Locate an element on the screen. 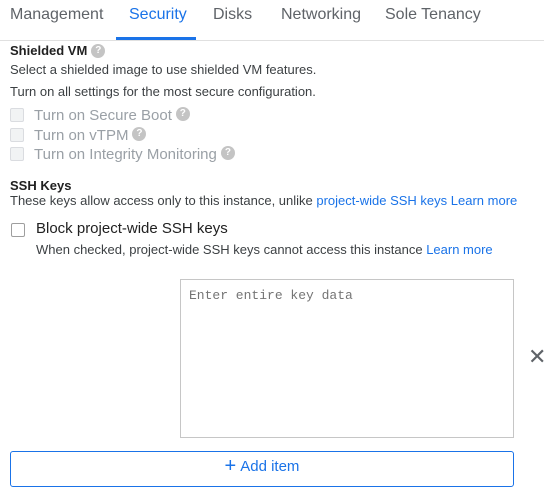 The width and height of the screenshot is (544, 487). ssh-keys-title: SSH Keys is located at coordinates (41, 185).